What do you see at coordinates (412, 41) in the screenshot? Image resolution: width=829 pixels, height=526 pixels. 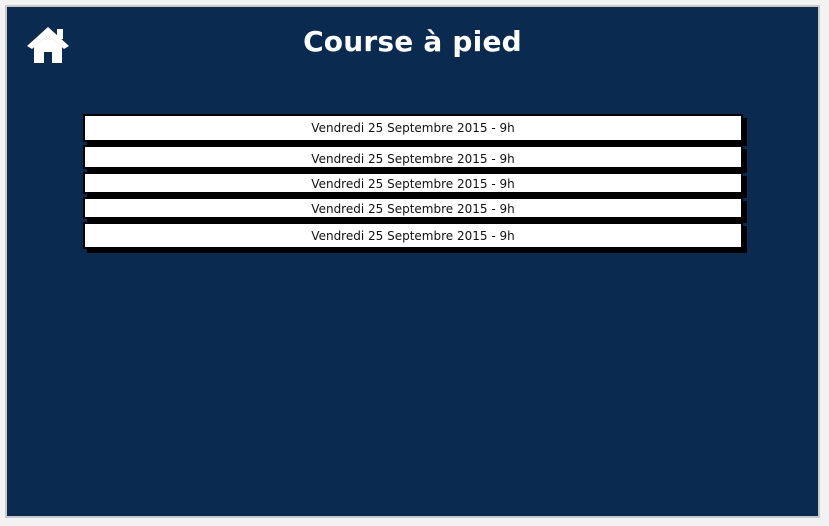 I see `page-title: Course à pied` at bounding box center [412, 41].